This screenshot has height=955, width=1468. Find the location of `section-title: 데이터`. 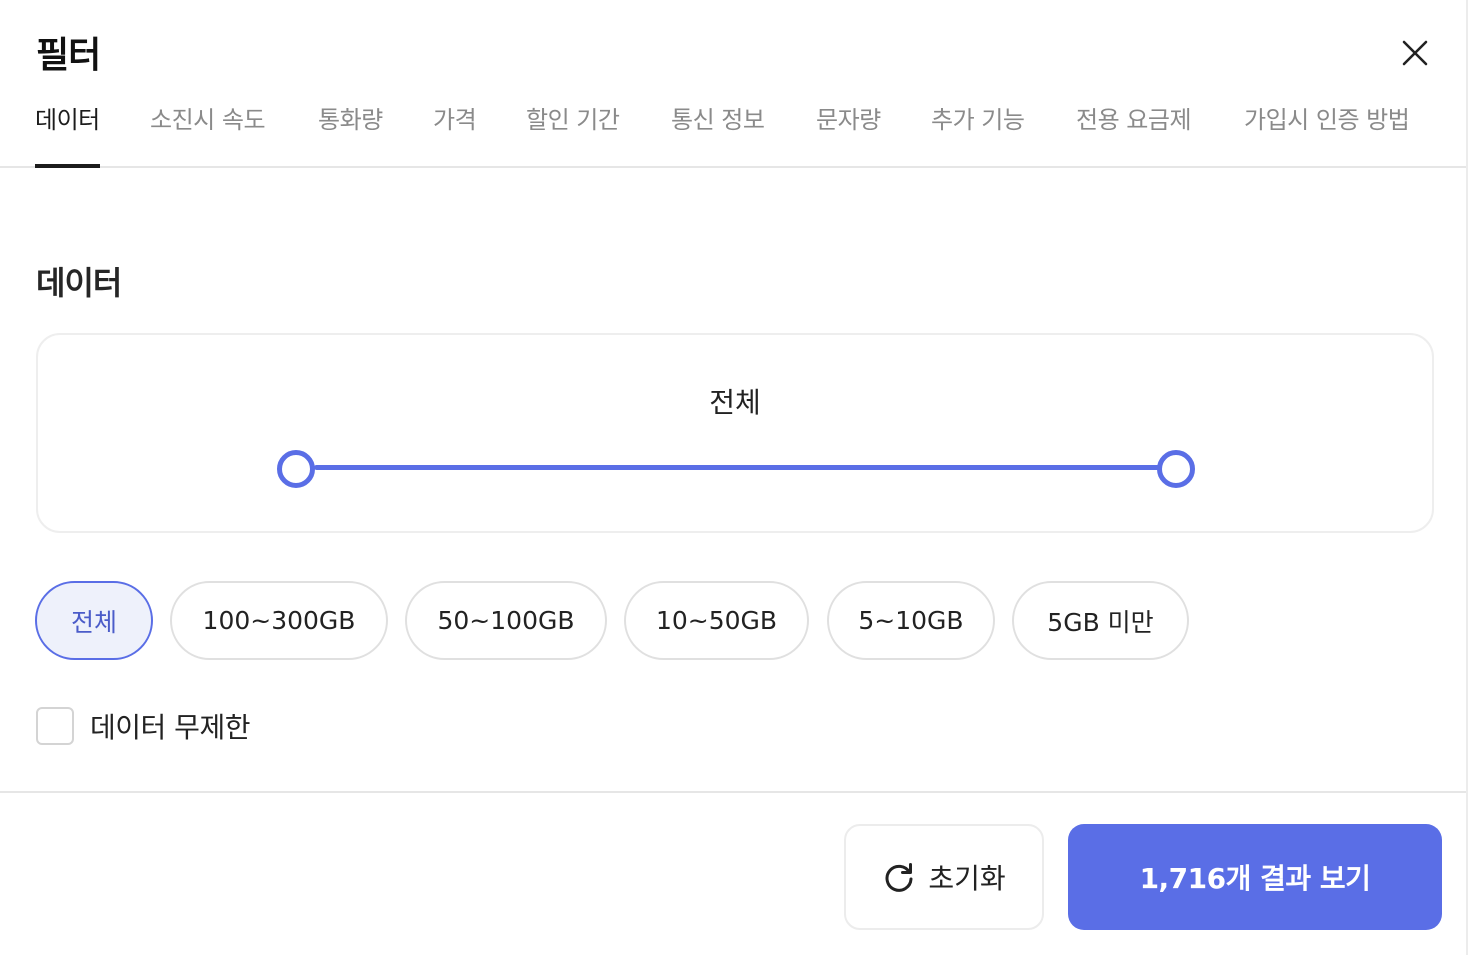

section-title: 데이터 is located at coordinates (79, 283).